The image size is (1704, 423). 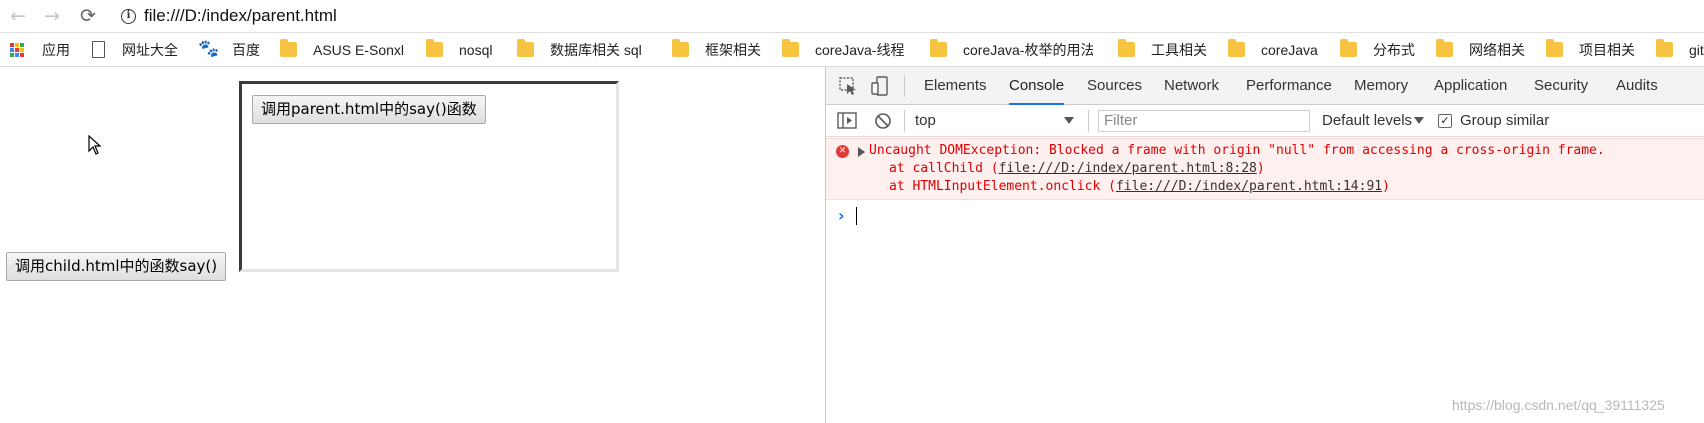 What do you see at coordinates (861, 152) in the screenshot?
I see `expand-triangle-icon` at bounding box center [861, 152].